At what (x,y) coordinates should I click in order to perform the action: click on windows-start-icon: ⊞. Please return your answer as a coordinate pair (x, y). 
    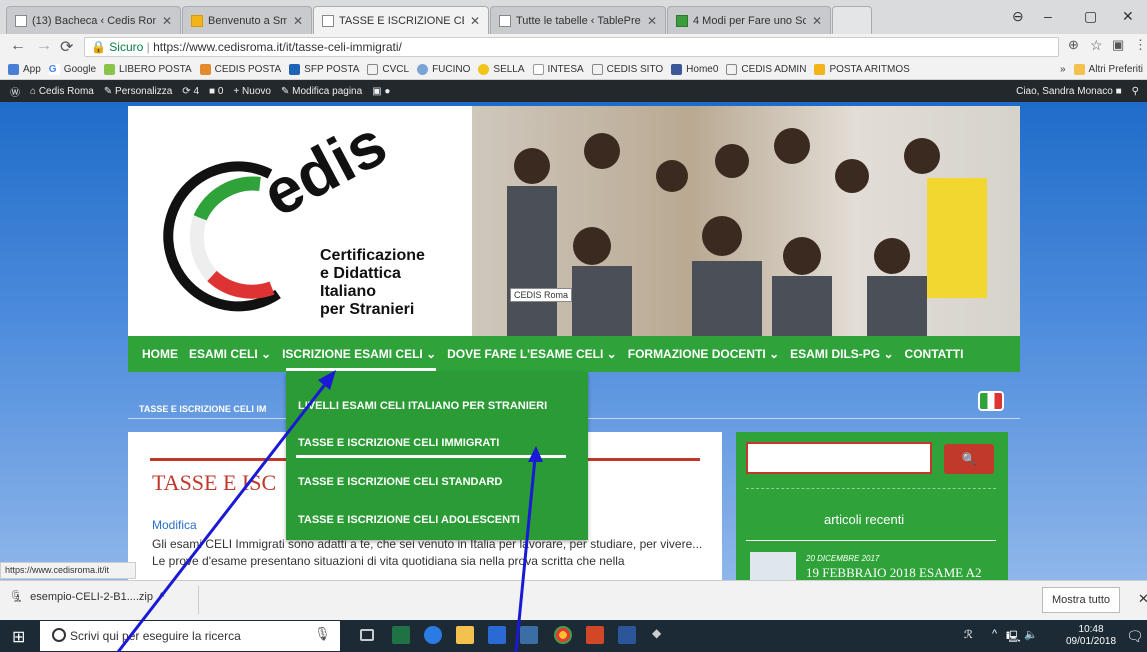
    Looking at the image, I should click on (18, 637).